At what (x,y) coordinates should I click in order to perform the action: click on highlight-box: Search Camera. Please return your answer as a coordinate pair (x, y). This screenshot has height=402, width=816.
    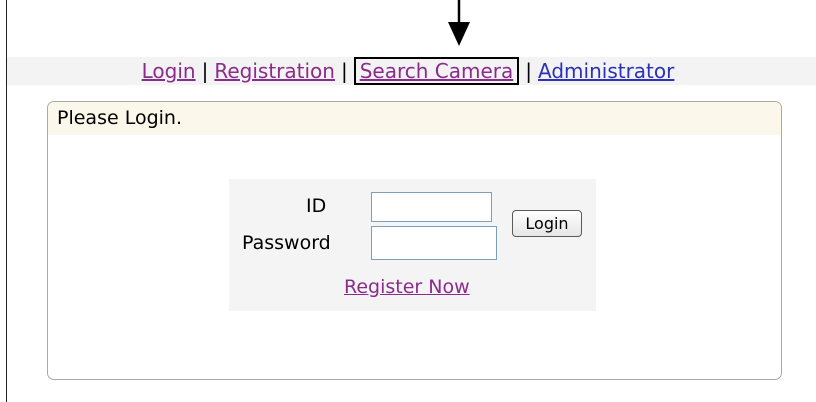
    Looking at the image, I should click on (436, 71).